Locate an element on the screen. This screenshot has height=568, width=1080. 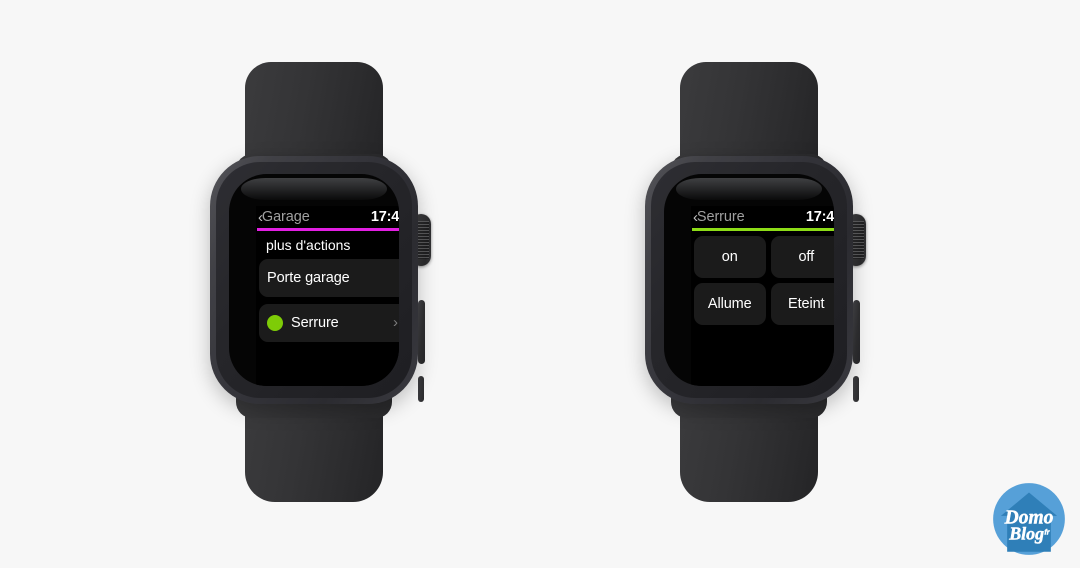
back-button-label: Garage is located at coordinates (285, 217).